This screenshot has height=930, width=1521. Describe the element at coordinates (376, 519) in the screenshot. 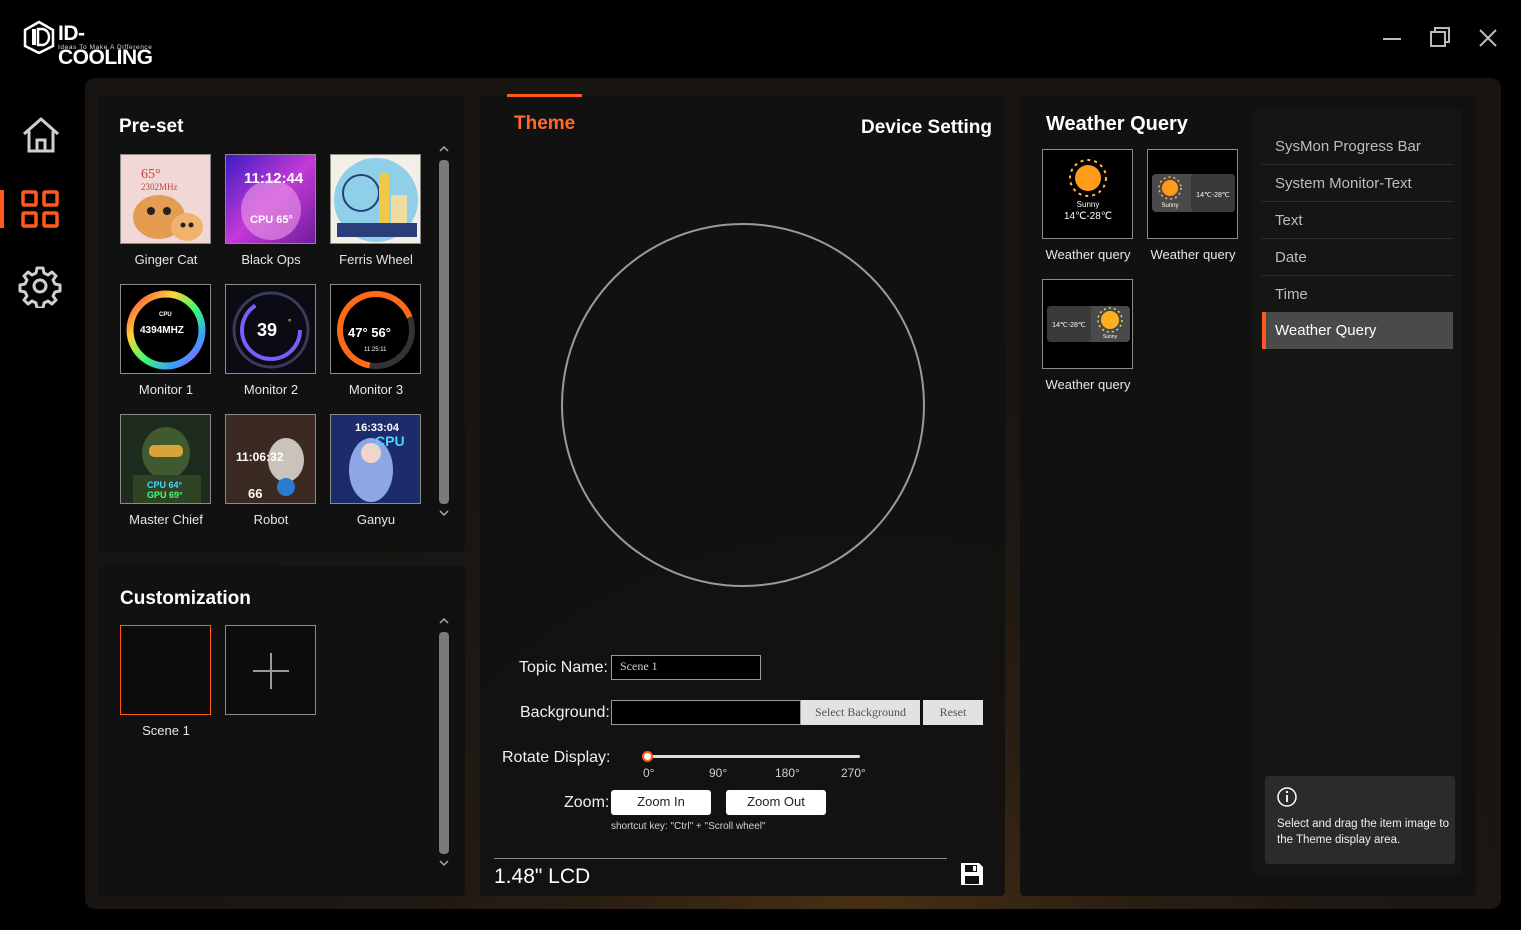

I see `preset-label: Ganyu` at that location.